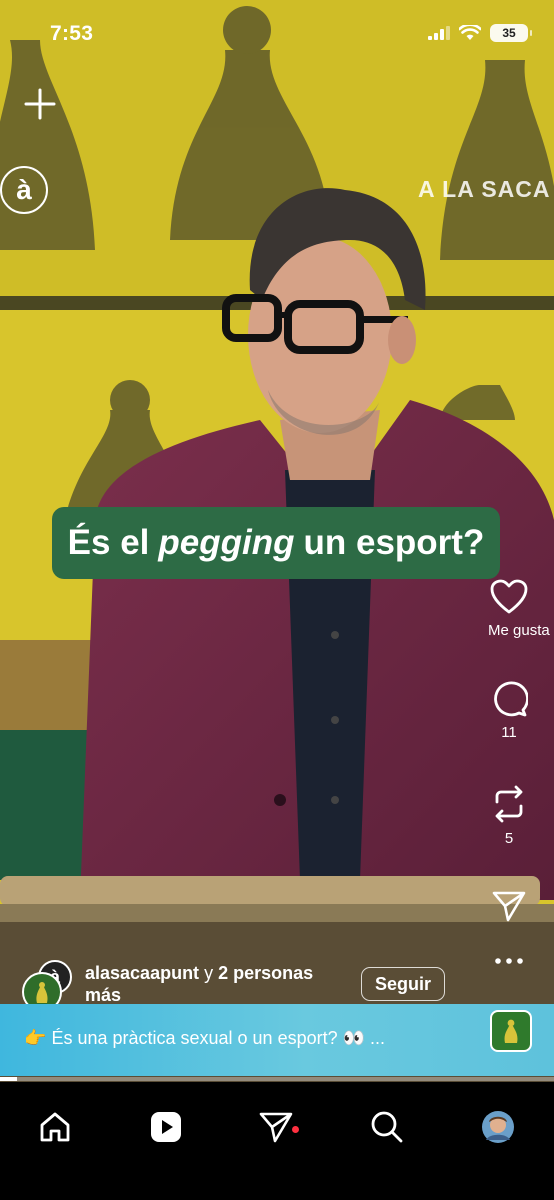  I want to click on battery-indicator: 35, so click(511, 33).